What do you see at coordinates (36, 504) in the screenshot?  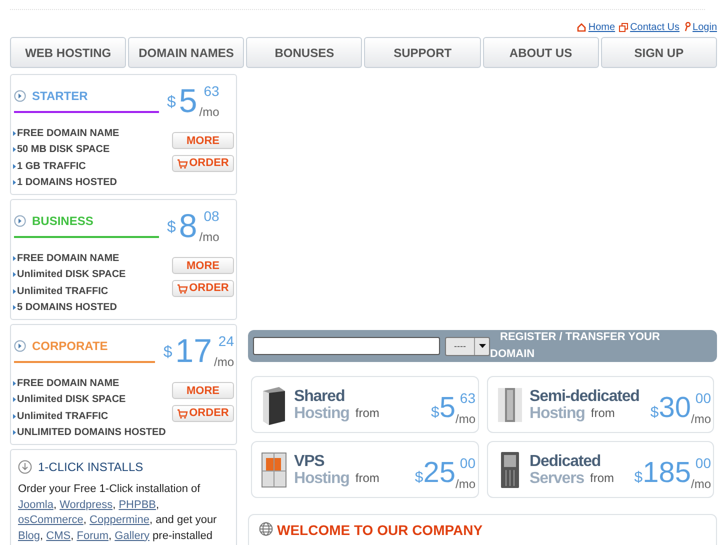 I see `app-link: Joomla` at bounding box center [36, 504].